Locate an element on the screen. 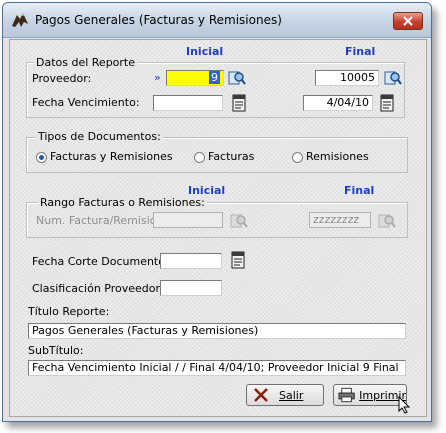 Image resolution: width=446 pixels, height=433 pixels. radio-facturas is located at coordinates (199, 157).